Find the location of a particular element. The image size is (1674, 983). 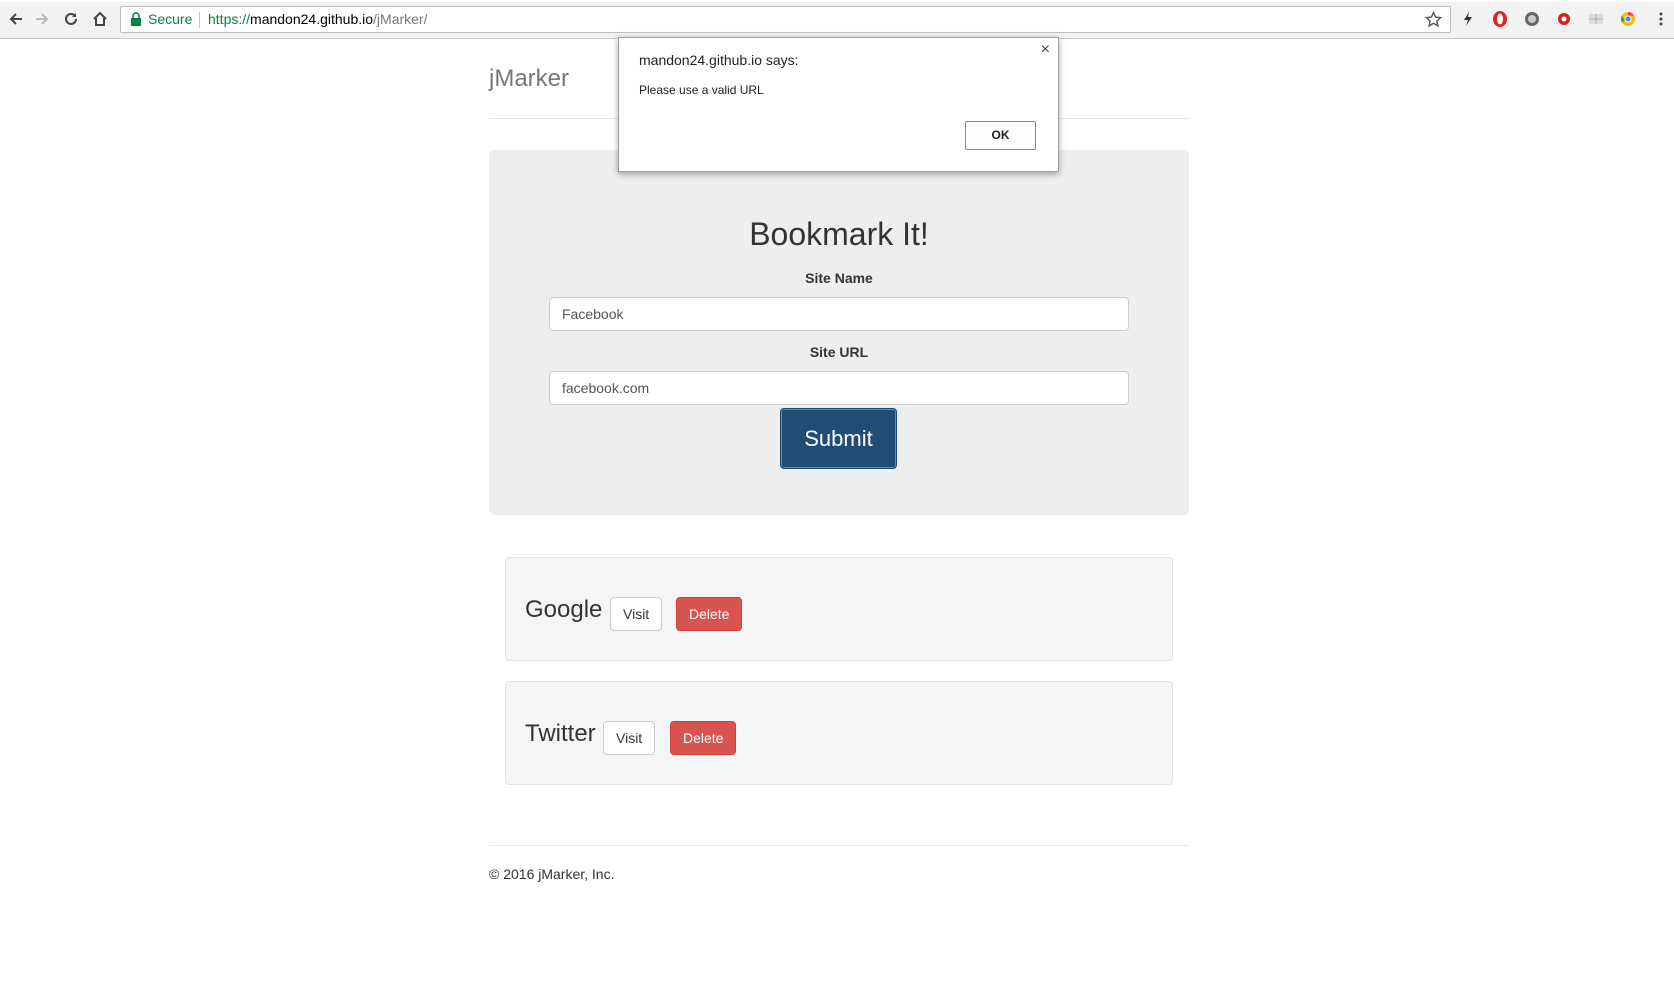

footer-copyright: © 2016 jMarker, Inc. is located at coordinates (552, 874).